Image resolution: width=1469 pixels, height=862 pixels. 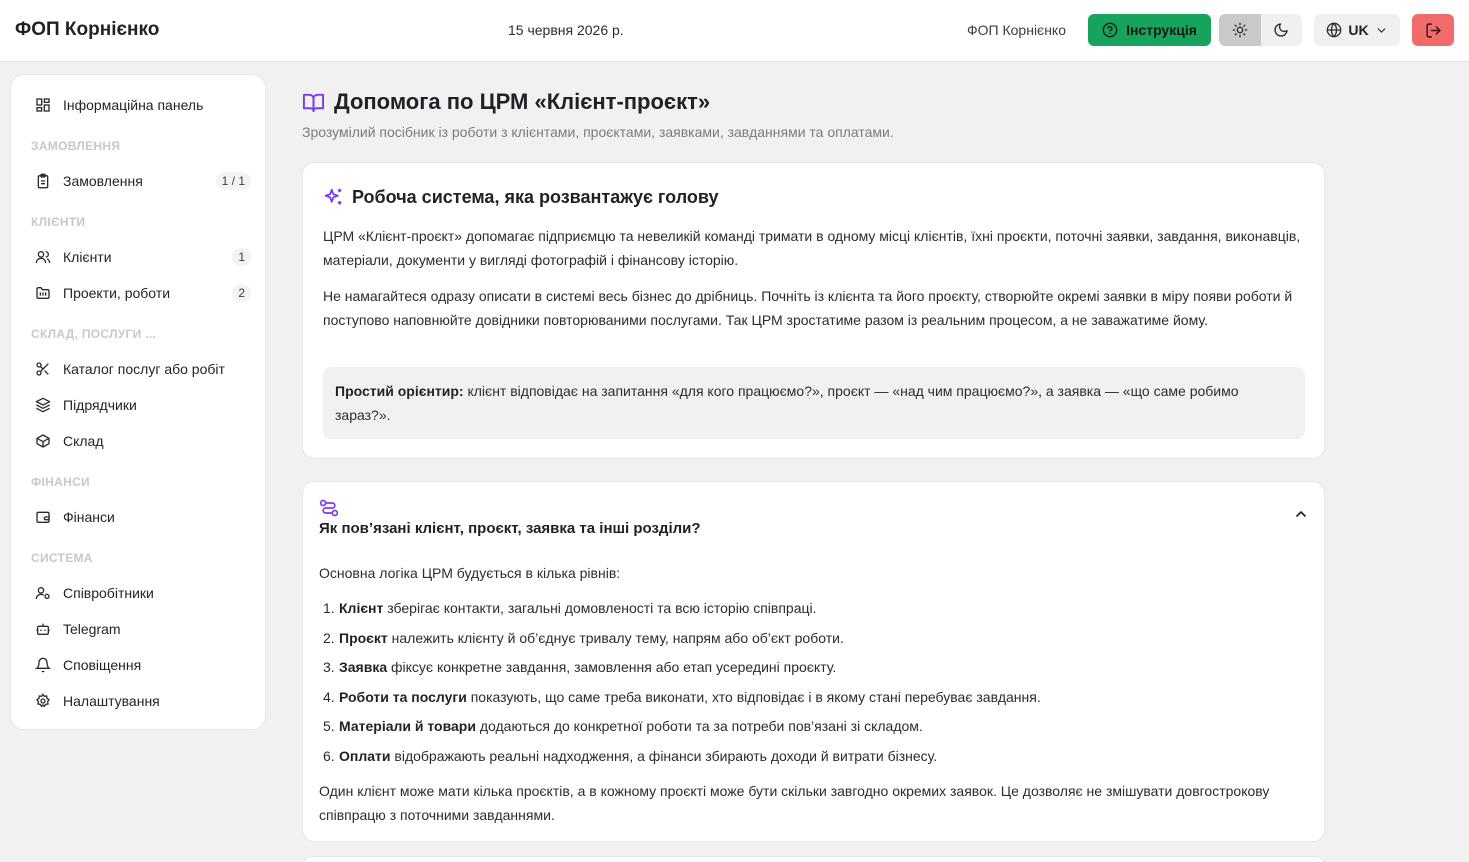 I want to click on sidebar-item-clients: Клієнти 1, so click(x=139, y=257).